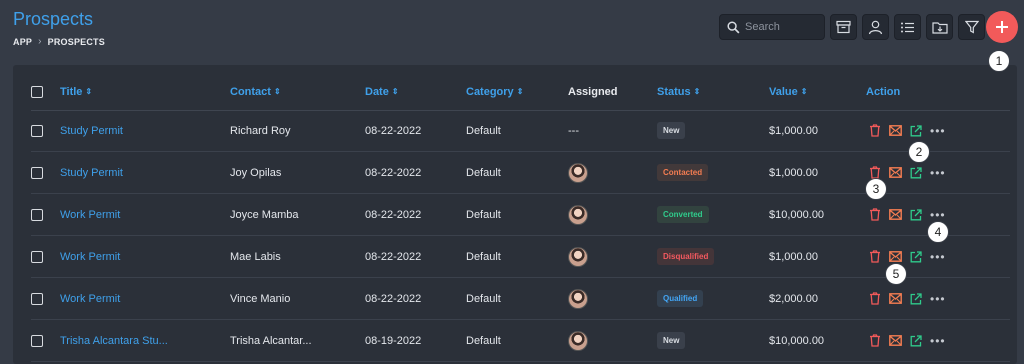 This screenshot has width=1024, height=364. Describe the element at coordinates (843, 27) in the screenshot. I see `archive-button` at that location.